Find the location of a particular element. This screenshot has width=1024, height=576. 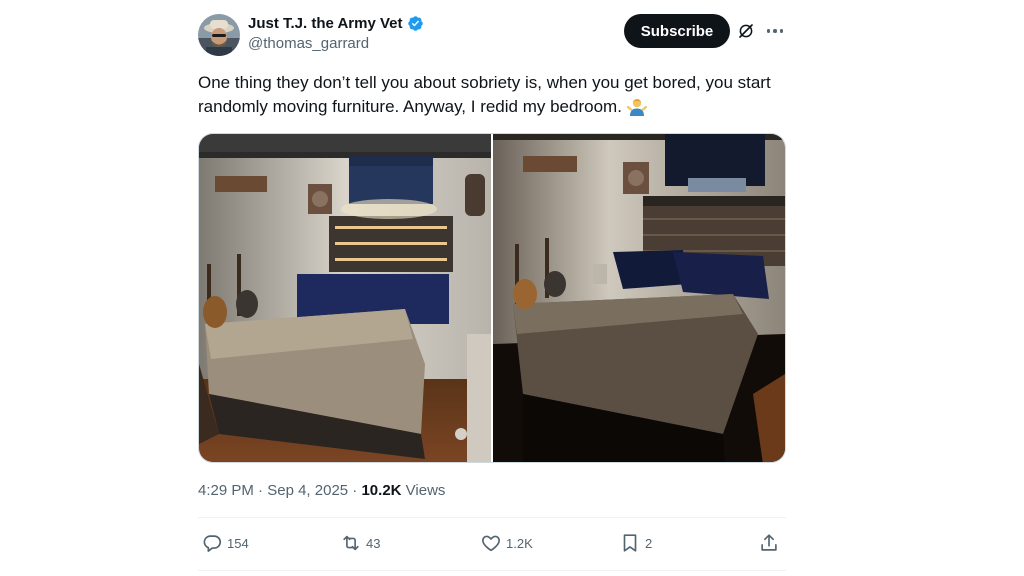

like-button: 1.2K is located at coordinates (506, 543).